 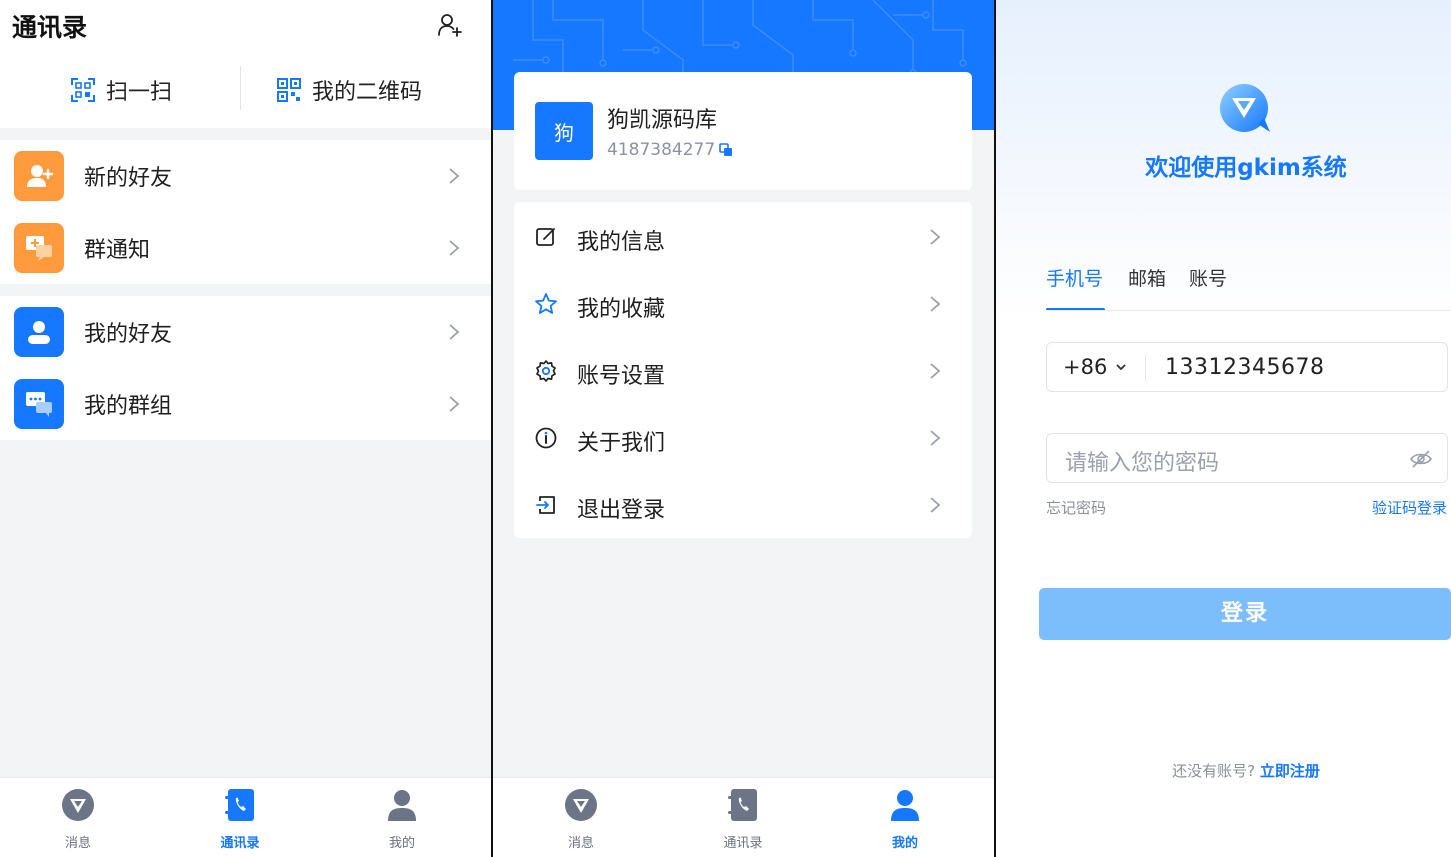 I want to click on profile-id: 4187384277, so click(x=670, y=150).